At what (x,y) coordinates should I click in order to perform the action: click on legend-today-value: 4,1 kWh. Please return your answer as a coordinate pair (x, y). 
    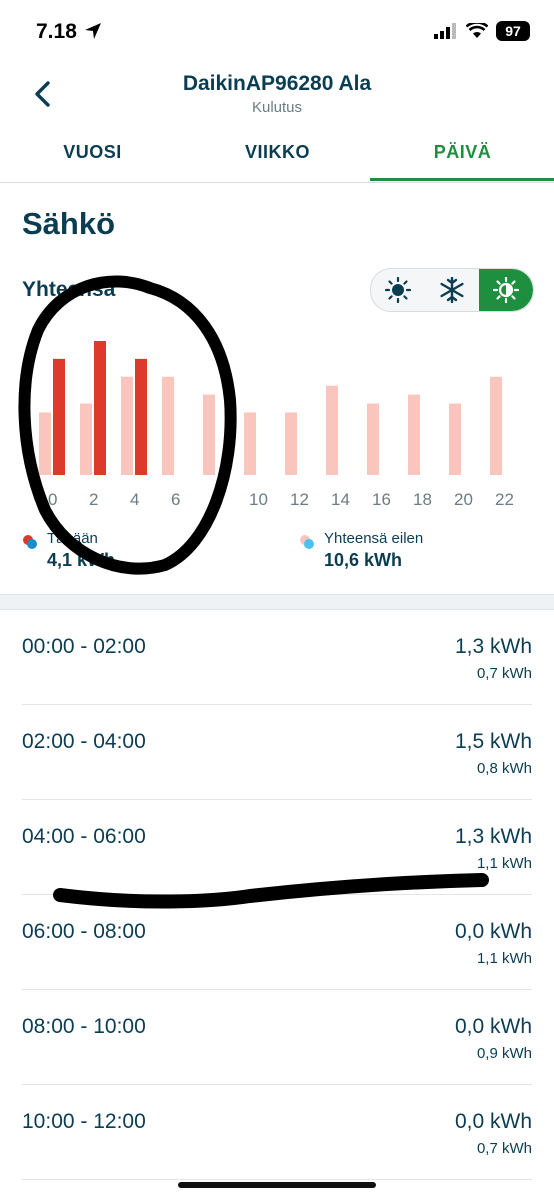
    Looking at the image, I should click on (81, 560).